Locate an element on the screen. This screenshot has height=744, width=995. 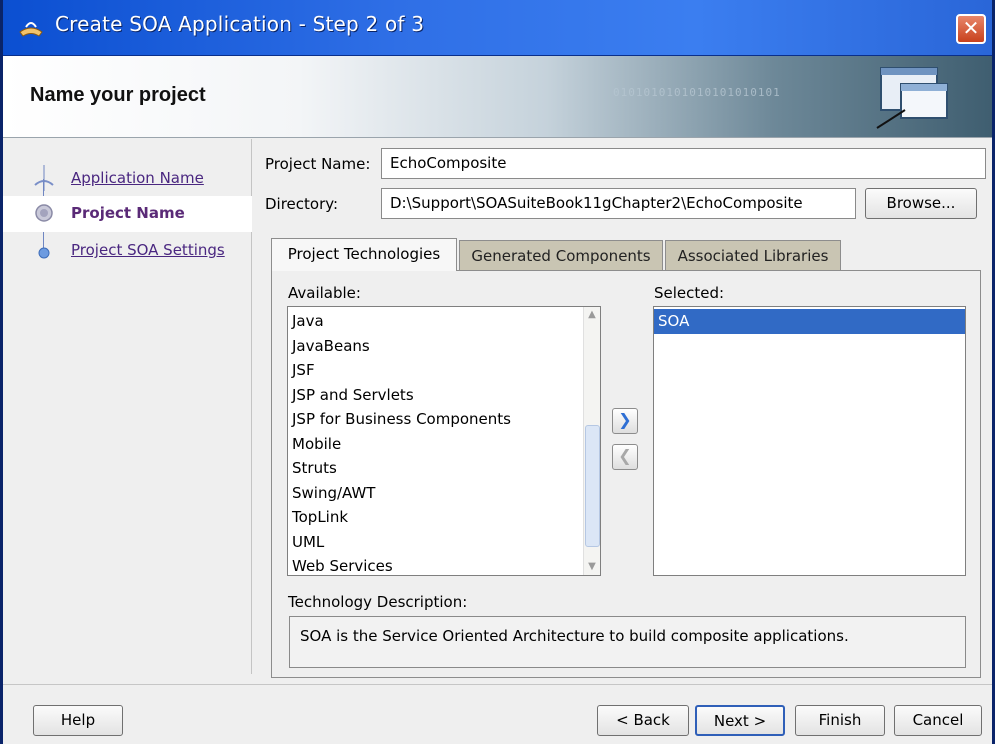
selected-items: SOA is located at coordinates (809, 320).